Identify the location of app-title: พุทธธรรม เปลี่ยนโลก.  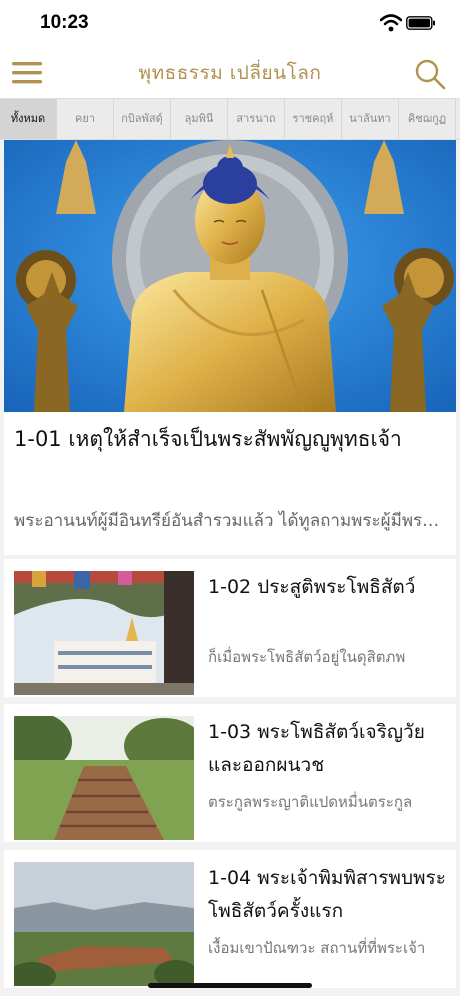
(230, 73).